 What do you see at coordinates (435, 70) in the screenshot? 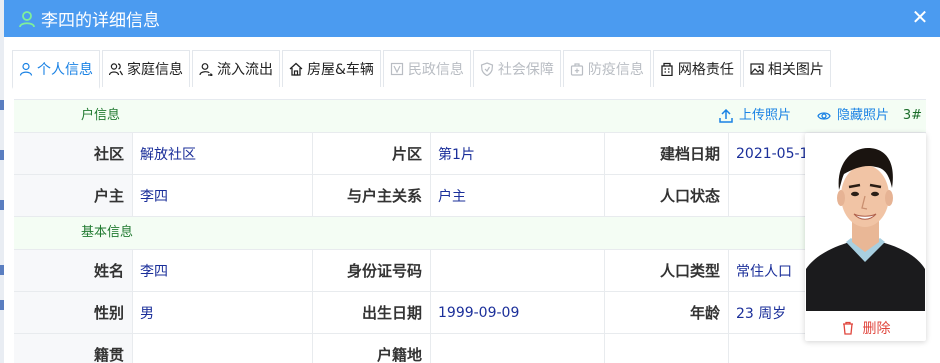
I see `tab-label: 民政信息` at bounding box center [435, 70].